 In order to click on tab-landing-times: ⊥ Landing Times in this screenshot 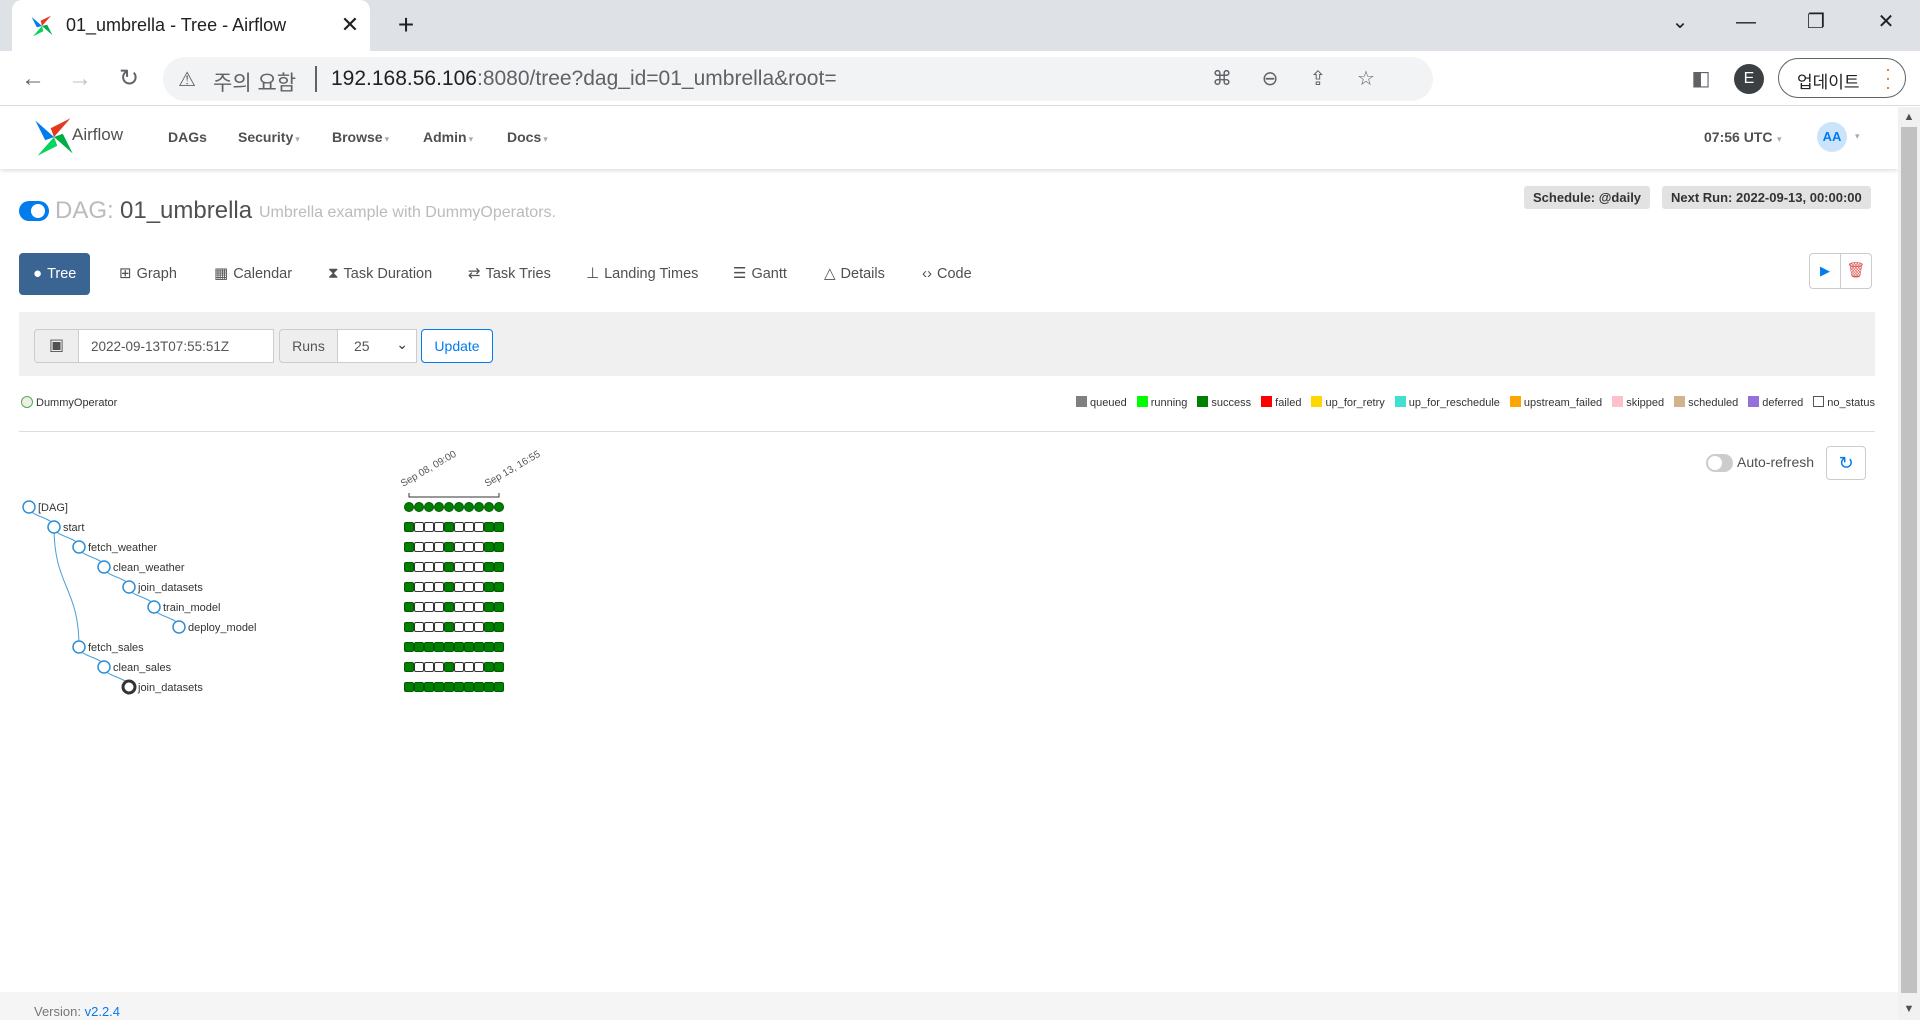, I will do `click(642, 274)`.